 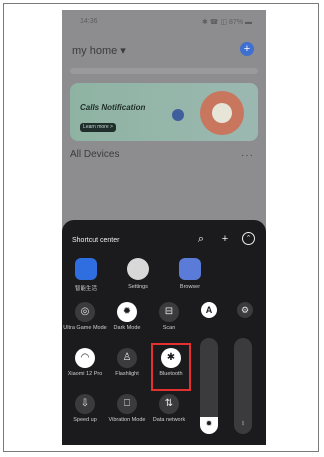 What do you see at coordinates (222, 113) in the screenshot?
I see `phone-call-icon` at bounding box center [222, 113].